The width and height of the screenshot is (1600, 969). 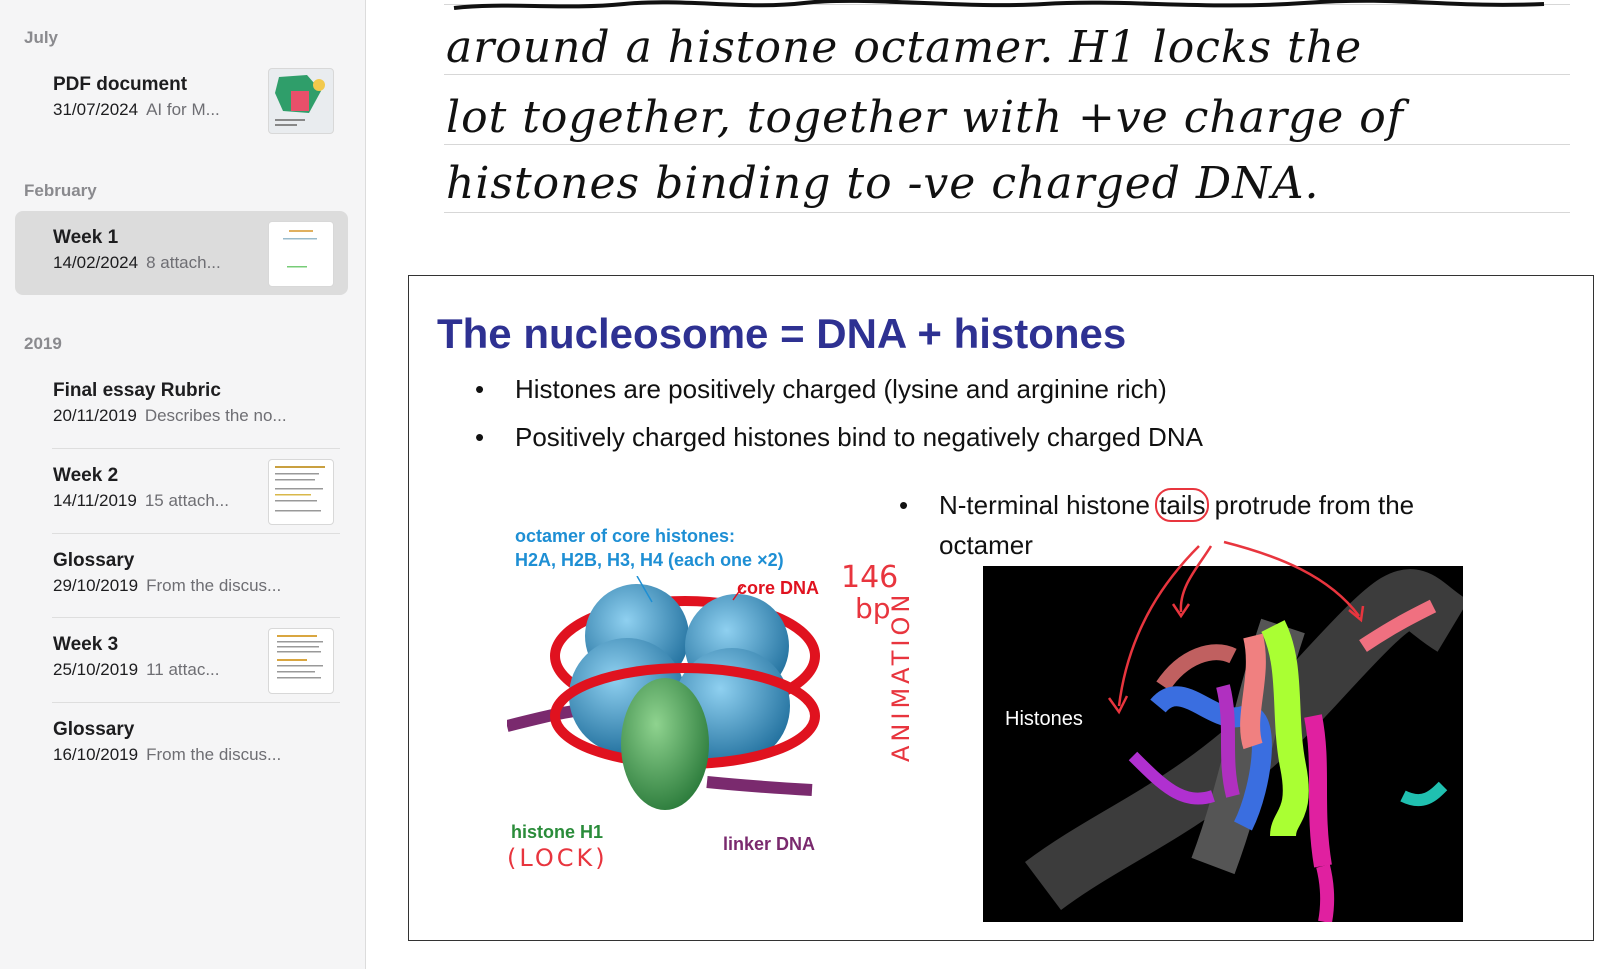 I want to click on note-date: 14/11/2019, so click(x=95, y=500).